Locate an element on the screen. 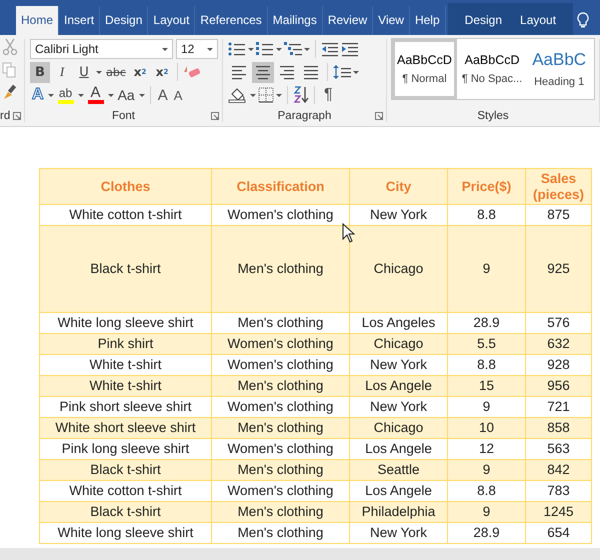 The height and width of the screenshot is (560, 600). decrease-indent-icon is located at coordinates (330, 49).